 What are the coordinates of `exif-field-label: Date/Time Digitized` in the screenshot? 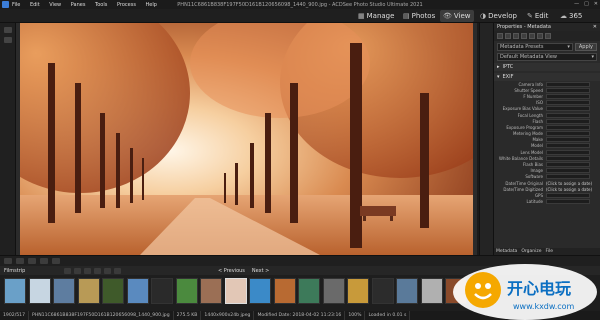 It's located at (523, 189).